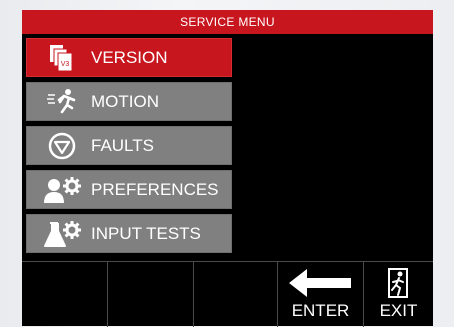 The image size is (454, 327). What do you see at coordinates (146, 233) in the screenshot?
I see `menu-item-label: INPUT TESTS` at bounding box center [146, 233].